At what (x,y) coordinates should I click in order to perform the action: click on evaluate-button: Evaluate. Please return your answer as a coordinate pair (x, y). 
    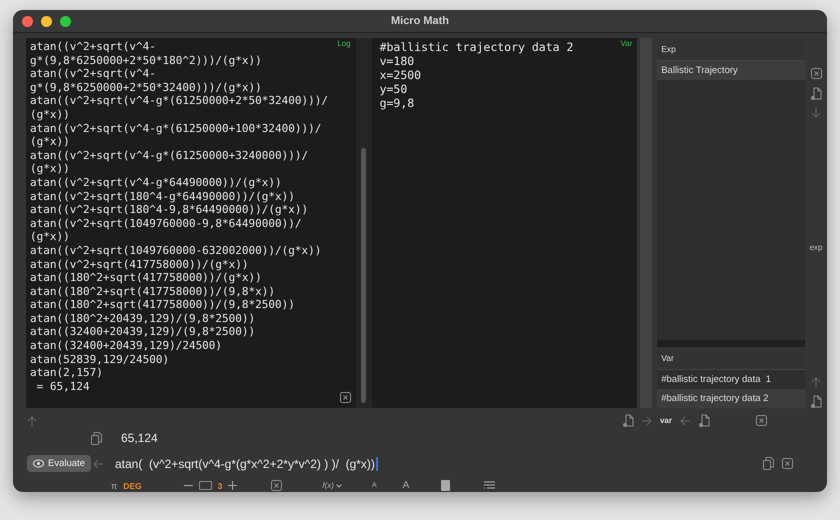
    Looking at the image, I should click on (59, 463).